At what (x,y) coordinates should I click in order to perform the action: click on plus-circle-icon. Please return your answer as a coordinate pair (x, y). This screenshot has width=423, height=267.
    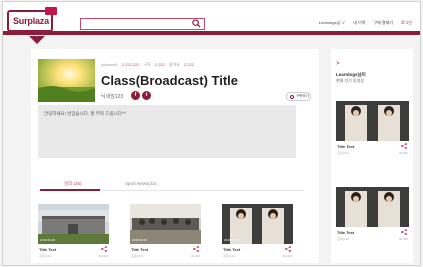
    Looking at the image, I should click on (292, 96).